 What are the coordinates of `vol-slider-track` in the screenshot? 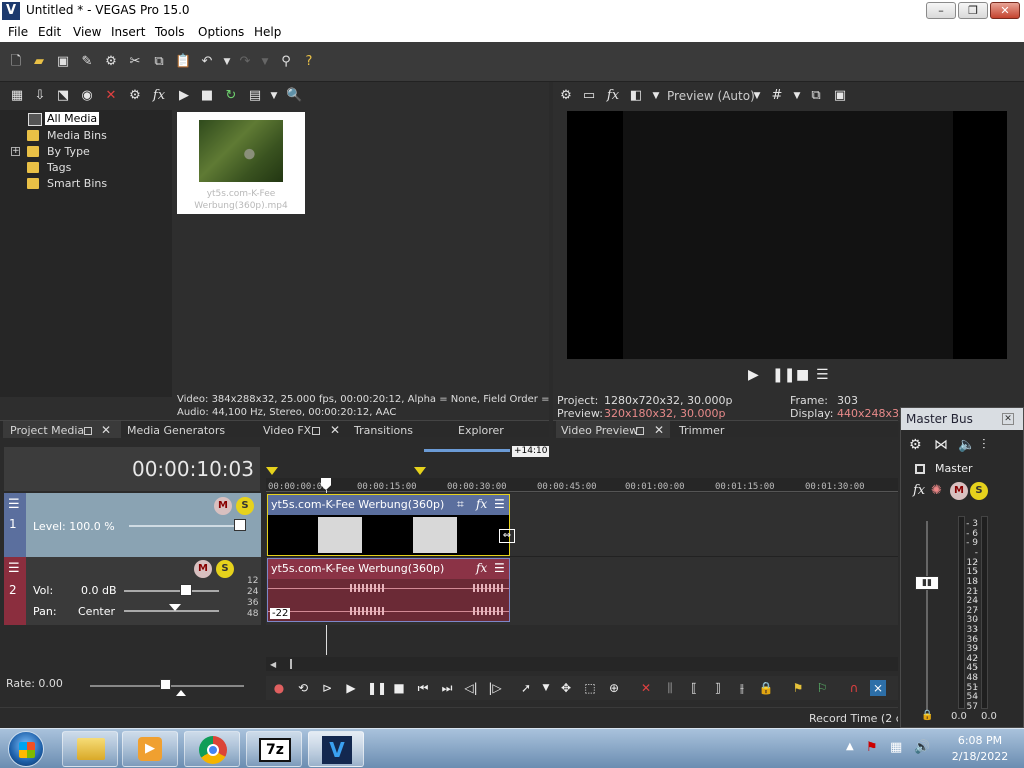 It's located at (171, 591).